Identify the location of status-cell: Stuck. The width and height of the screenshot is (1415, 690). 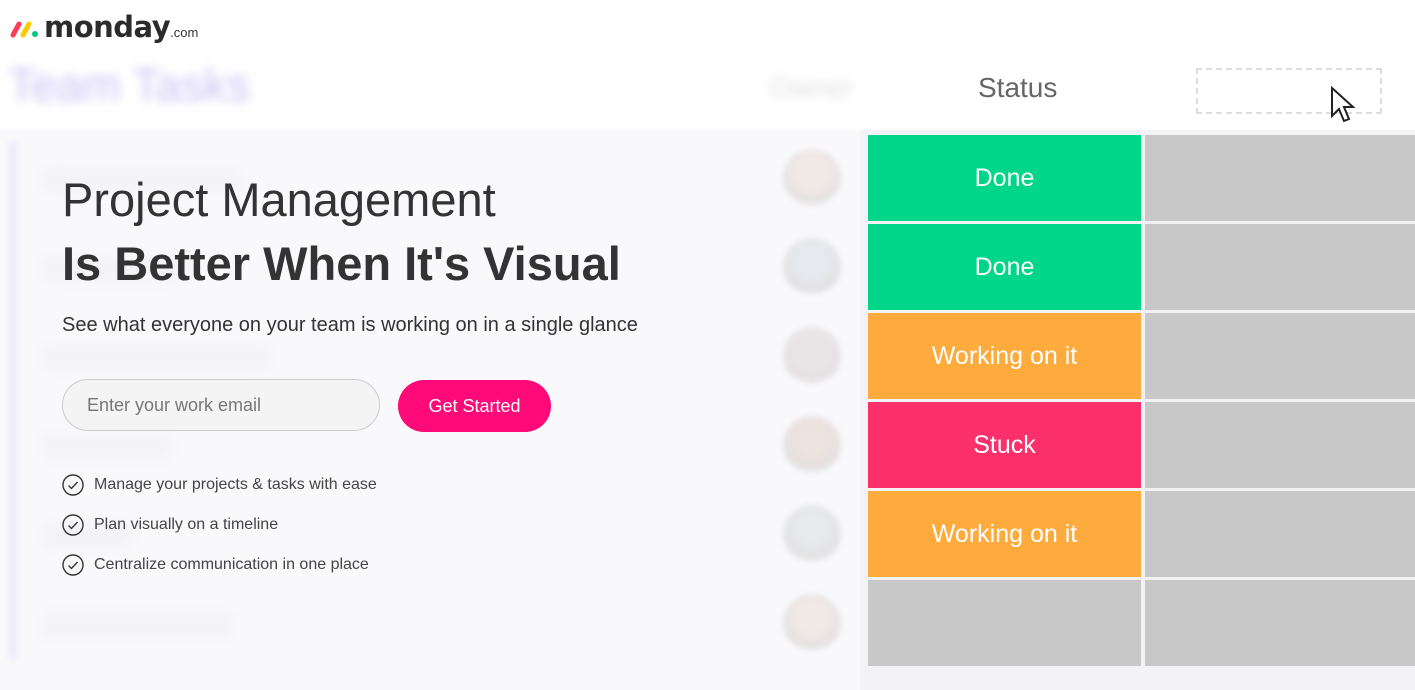
(1004, 445).